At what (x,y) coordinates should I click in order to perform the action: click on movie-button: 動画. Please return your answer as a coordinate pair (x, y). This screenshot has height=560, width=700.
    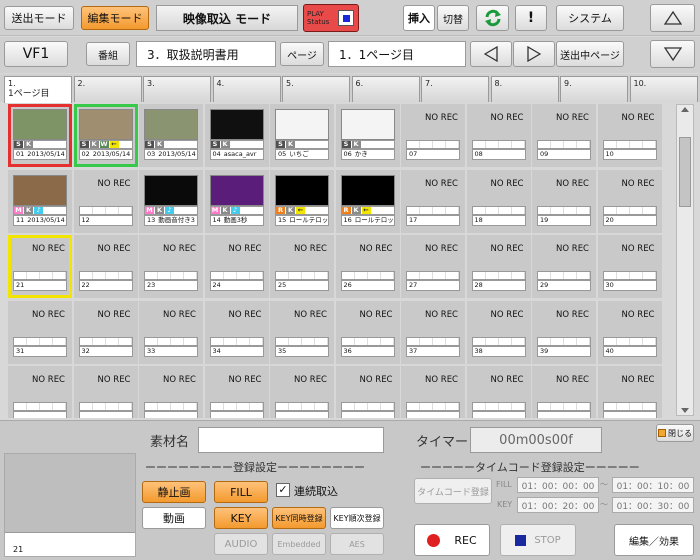
    Looking at the image, I should click on (174, 518).